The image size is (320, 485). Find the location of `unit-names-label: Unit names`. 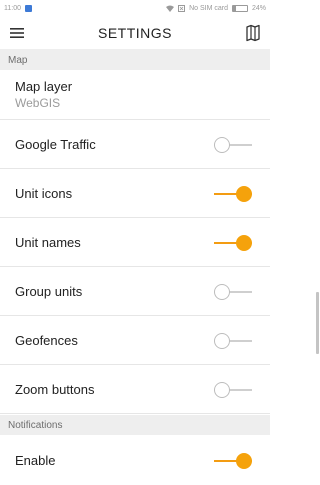

unit-names-label: Unit names is located at coordinates (48, 242).